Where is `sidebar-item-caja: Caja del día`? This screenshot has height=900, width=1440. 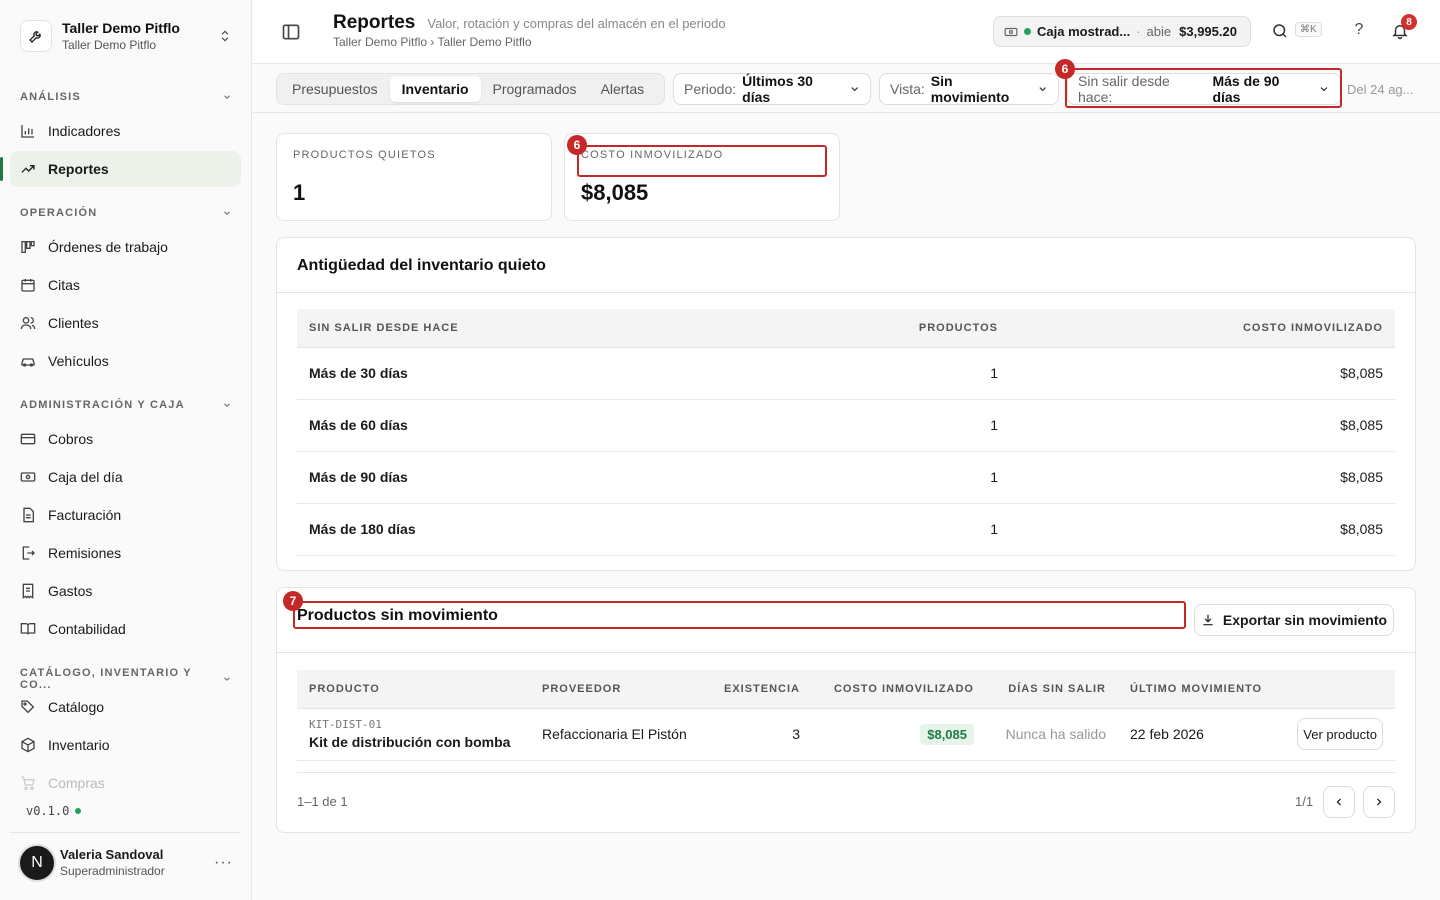 sidebar-item-caja: Caja del día is located at coordinates (125, 477).